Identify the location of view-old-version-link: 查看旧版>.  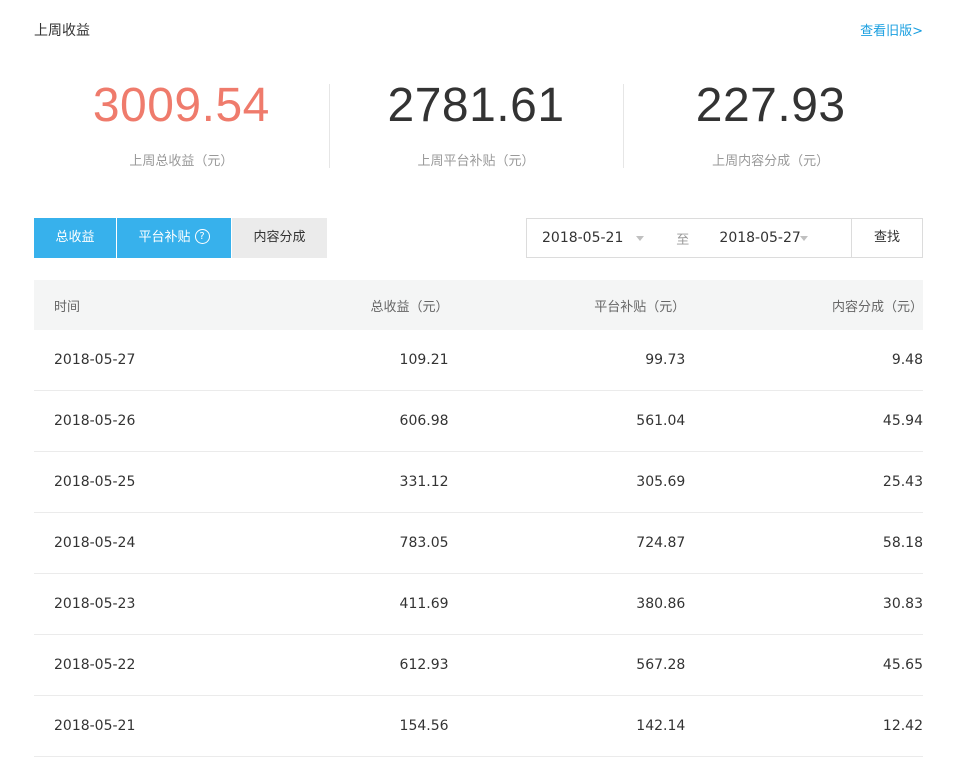
(891, 29).